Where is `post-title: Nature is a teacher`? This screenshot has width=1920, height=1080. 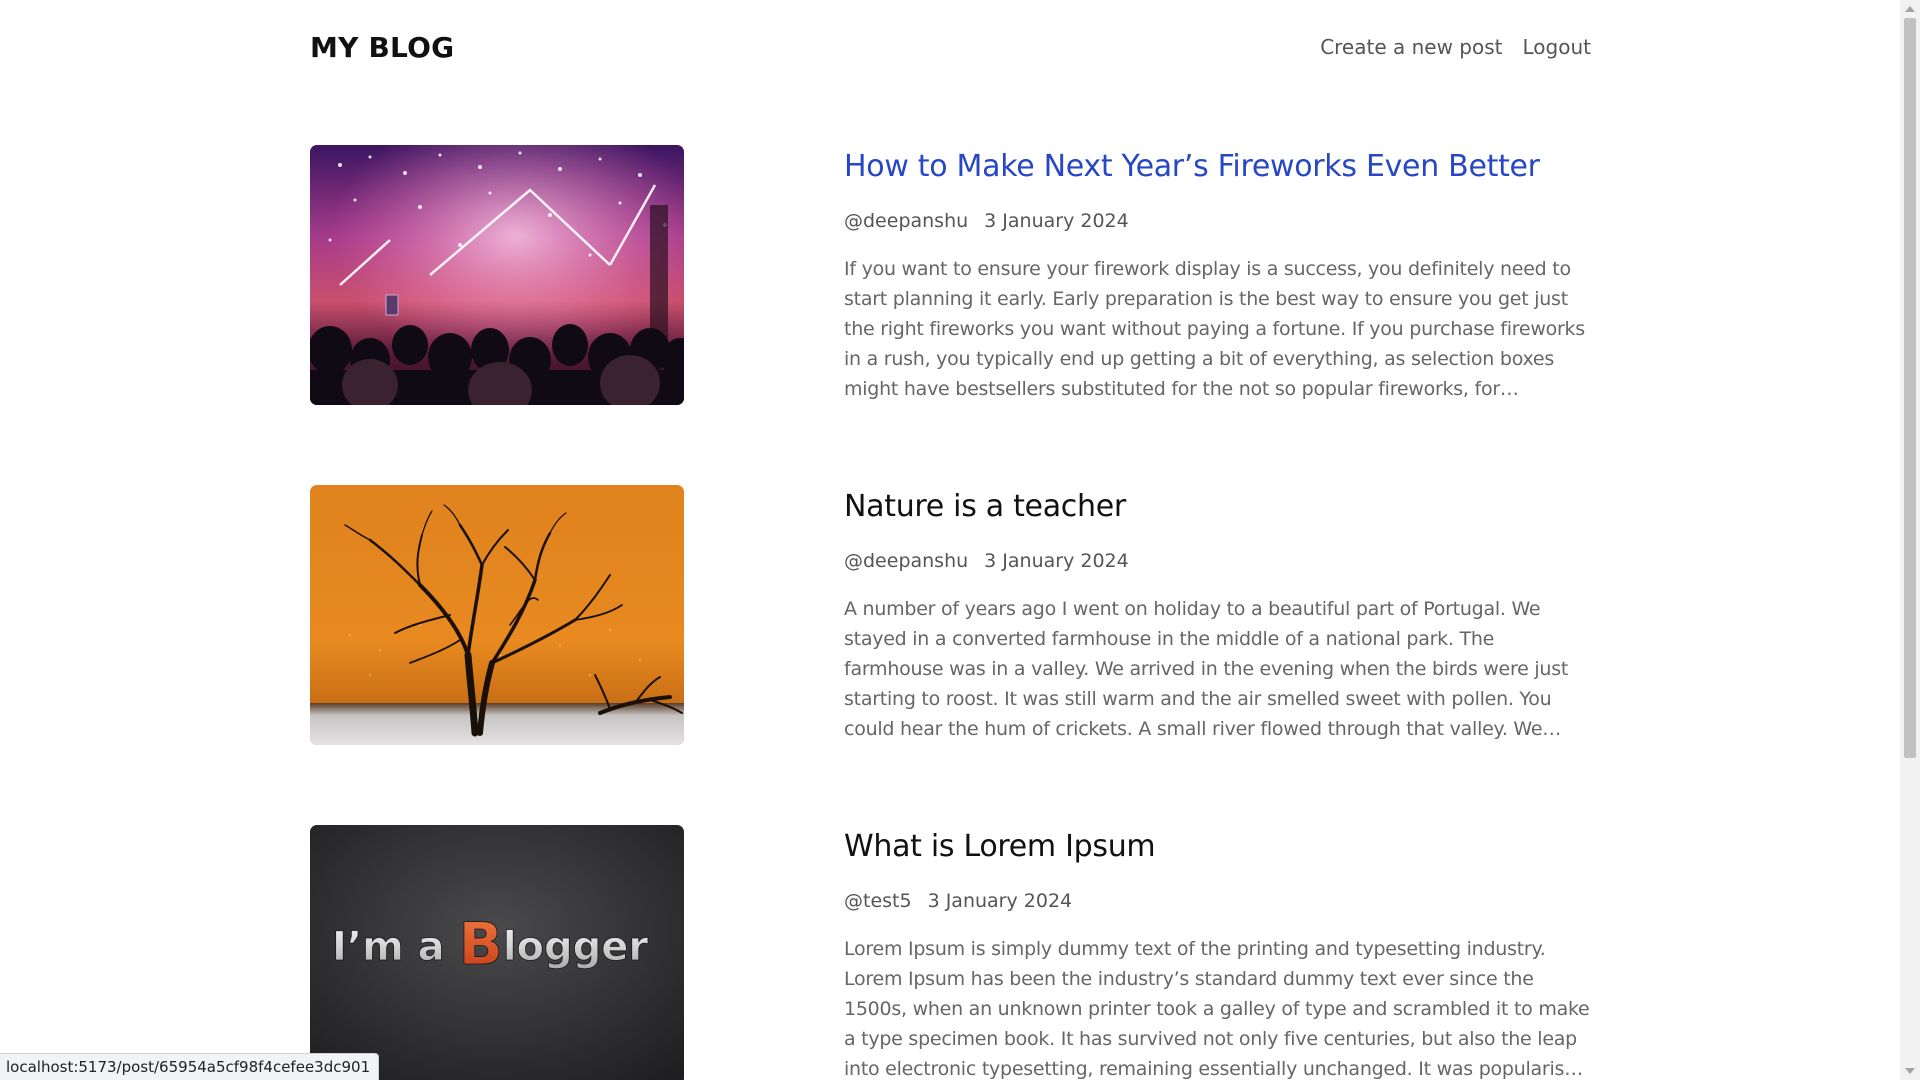 post-title: Nature is a teacher is located at coordinates (1217, 507).